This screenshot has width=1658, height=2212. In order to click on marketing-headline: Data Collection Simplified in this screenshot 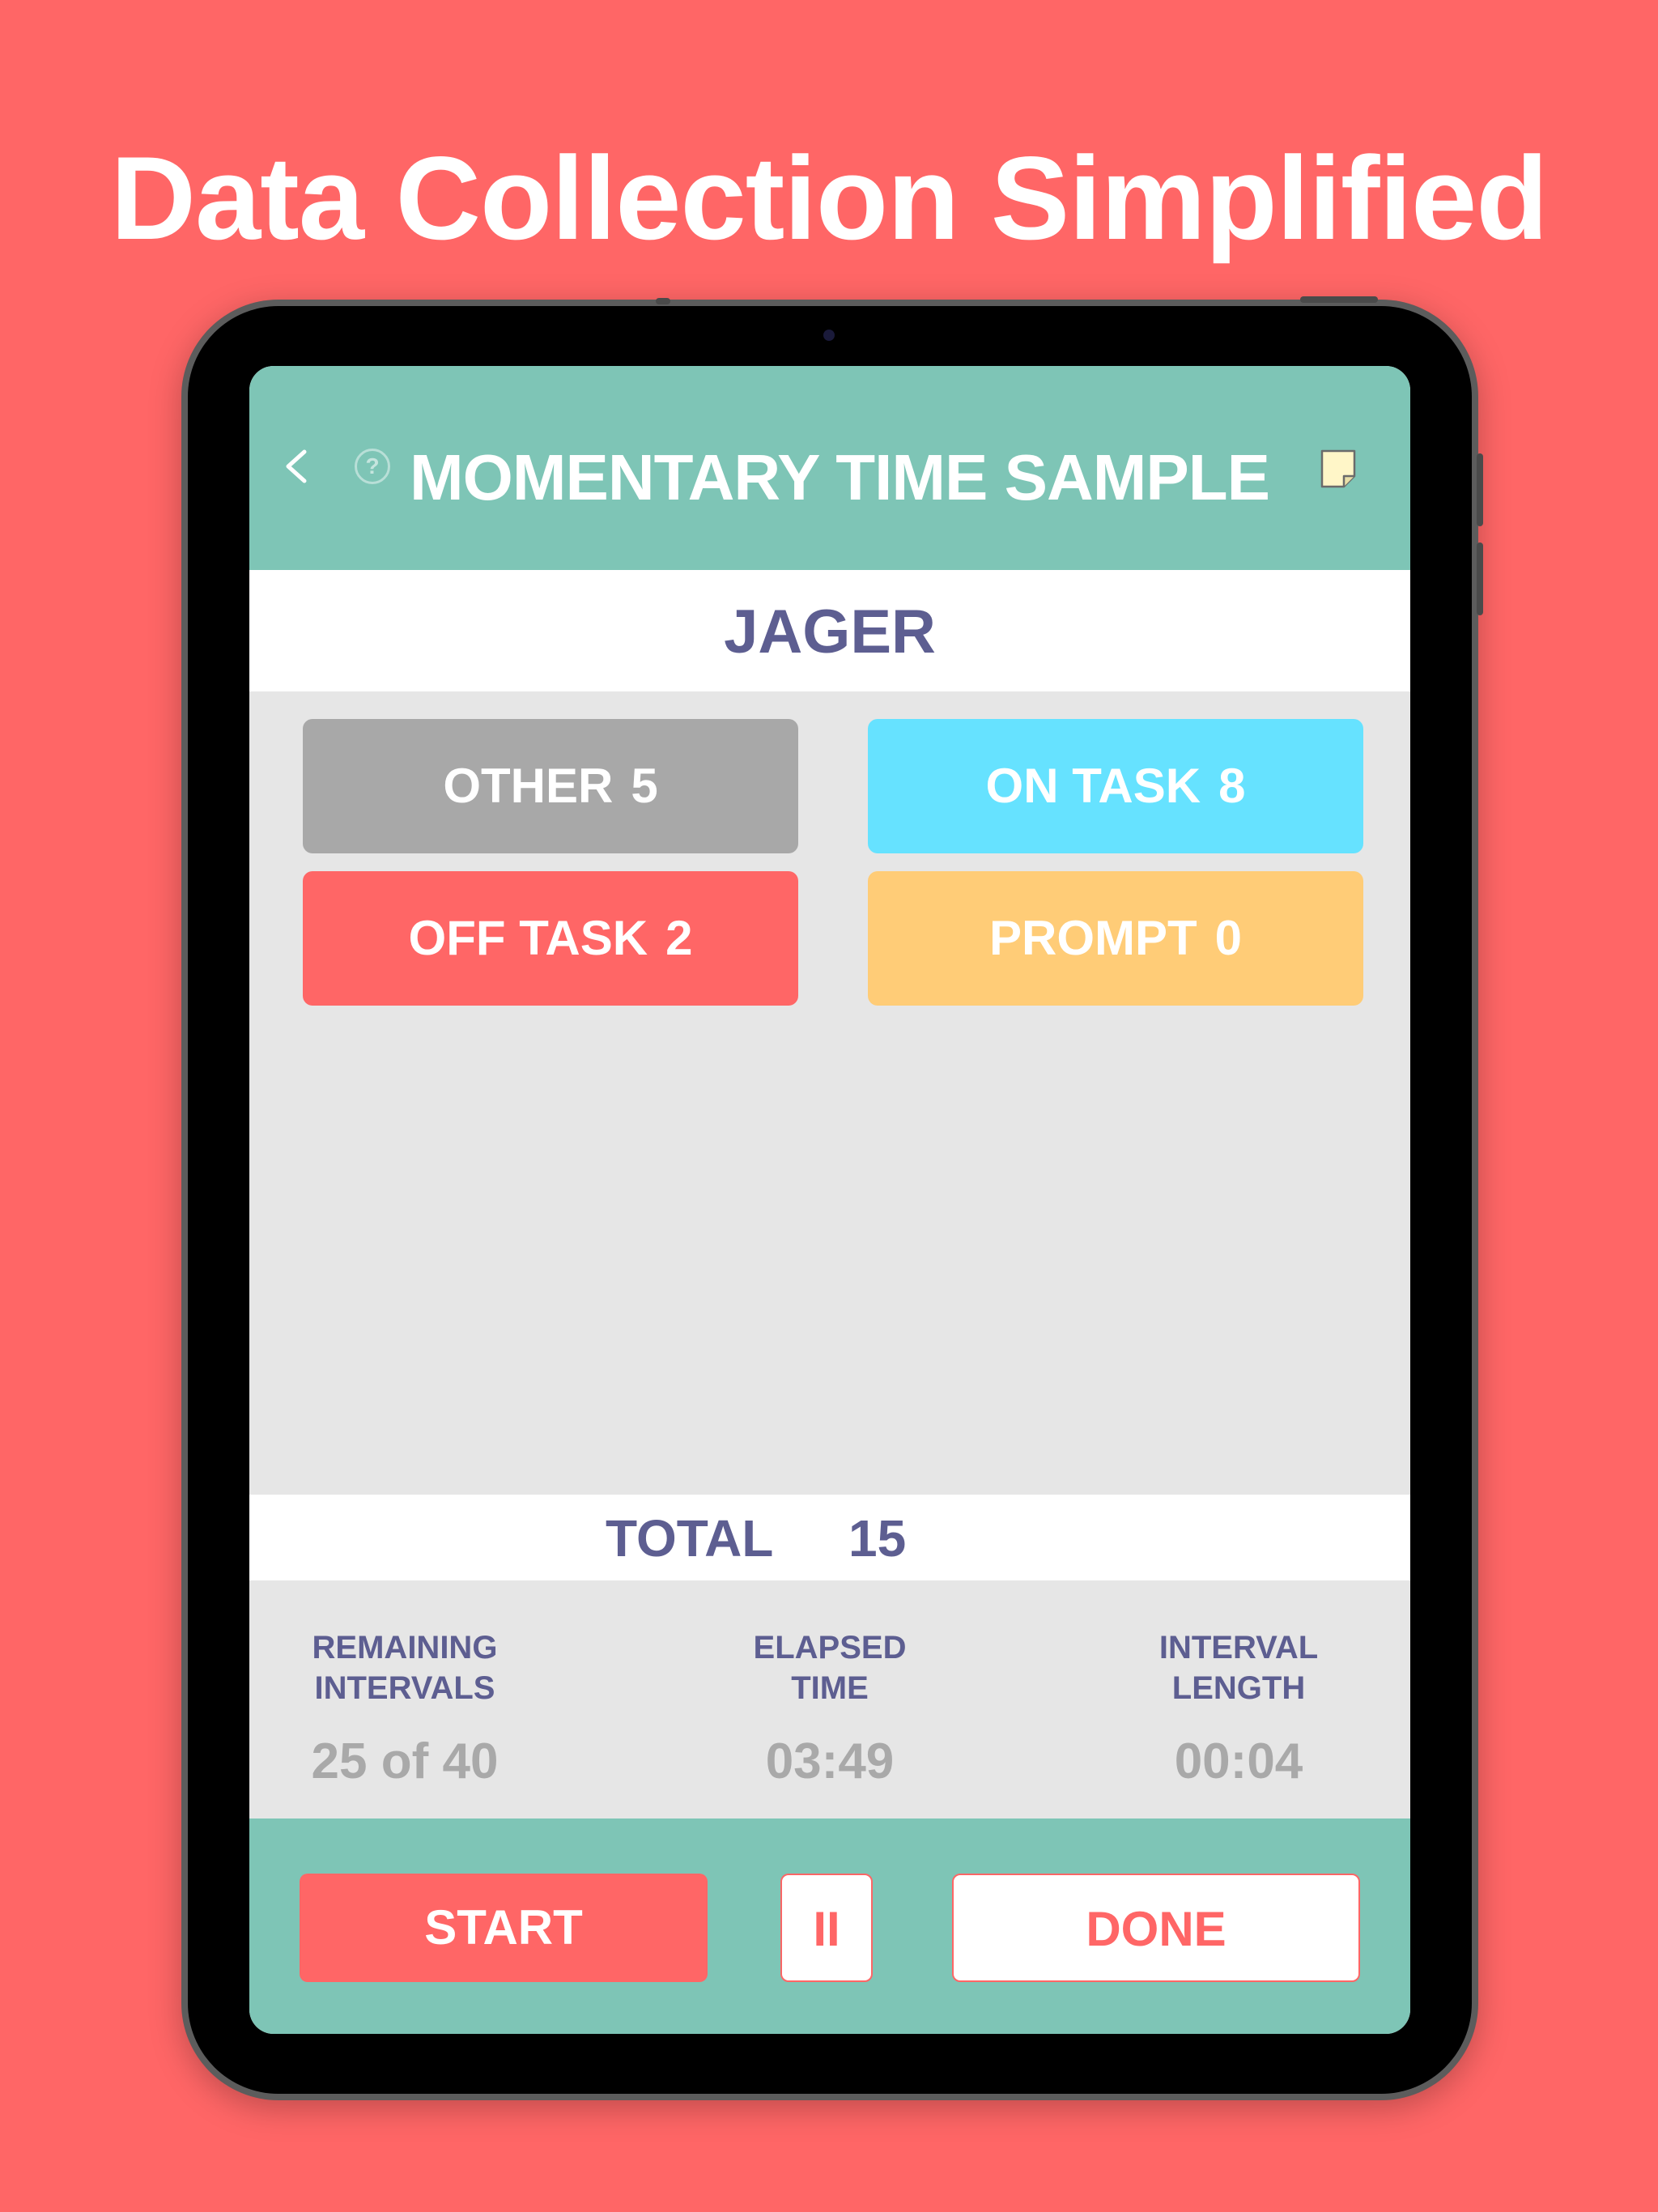, I will do `click(829, 198)`.